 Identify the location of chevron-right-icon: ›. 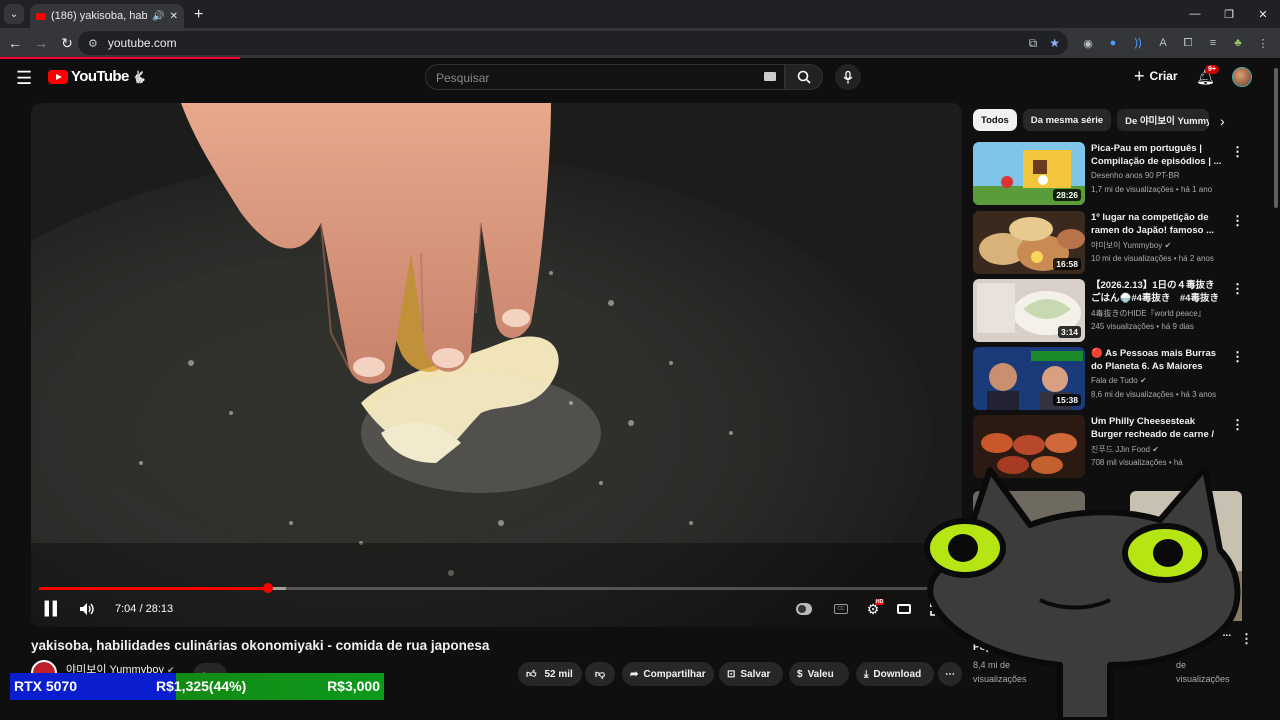
(1222, 121).